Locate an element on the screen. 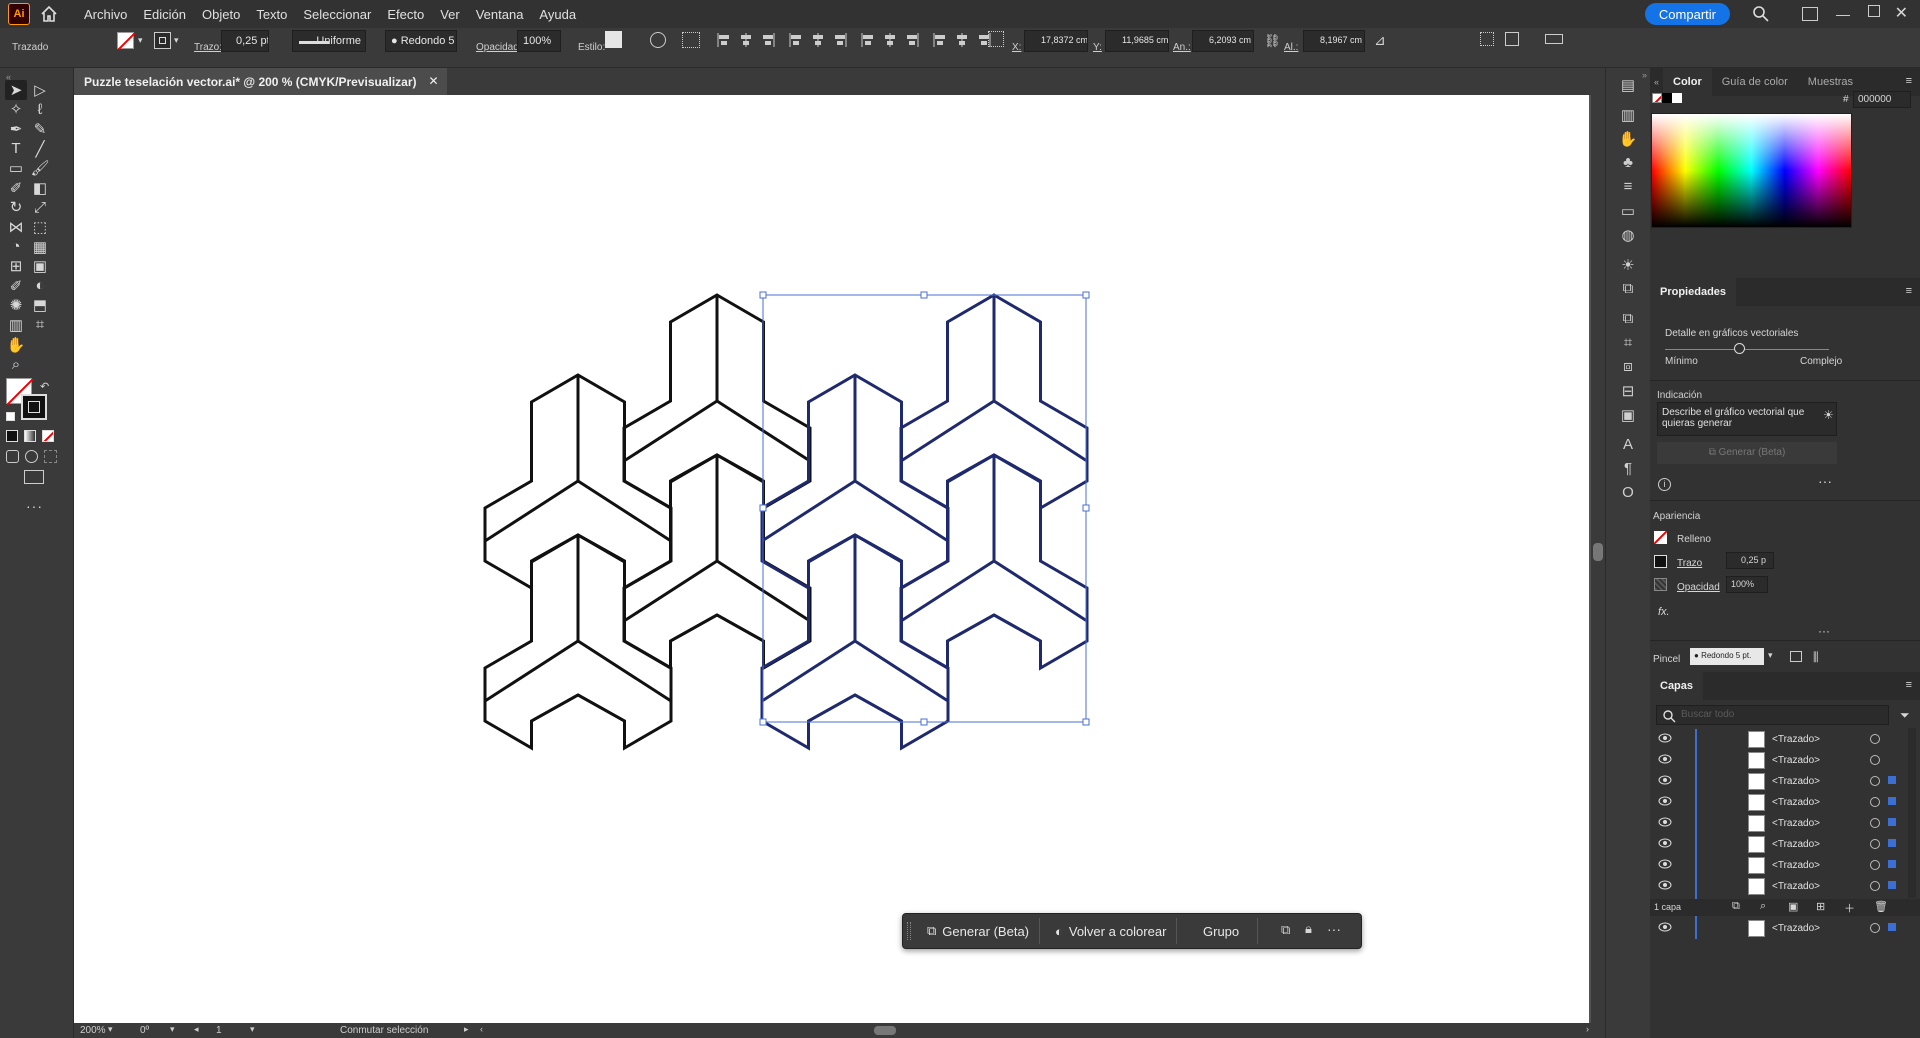 Image resolution: width=1920 pixels, height=1038 pixels. rectangle-icon: ▭ is located at coordinates (16, 168).